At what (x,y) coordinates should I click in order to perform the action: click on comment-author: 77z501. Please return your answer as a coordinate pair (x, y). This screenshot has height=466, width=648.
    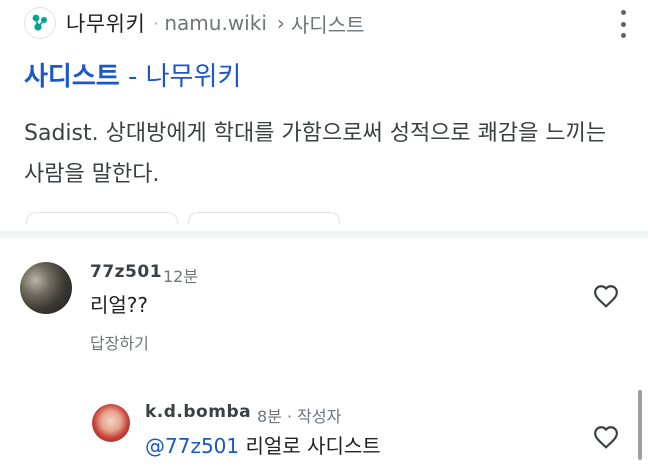
    Looking at the image, I should click on (126, 272).